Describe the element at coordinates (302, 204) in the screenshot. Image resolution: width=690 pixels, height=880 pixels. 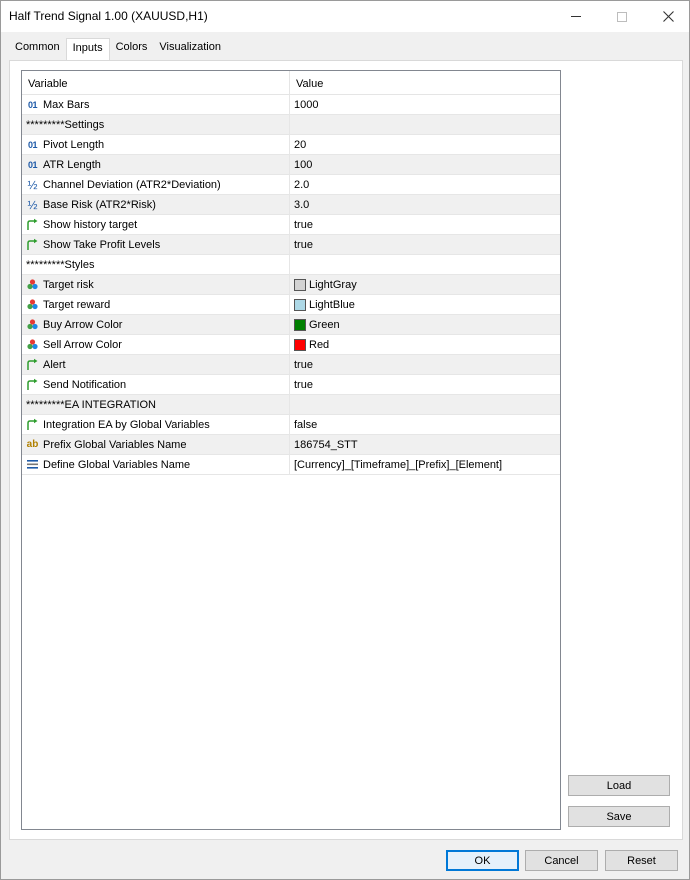
I see `variable-value: 3.0` at that location.